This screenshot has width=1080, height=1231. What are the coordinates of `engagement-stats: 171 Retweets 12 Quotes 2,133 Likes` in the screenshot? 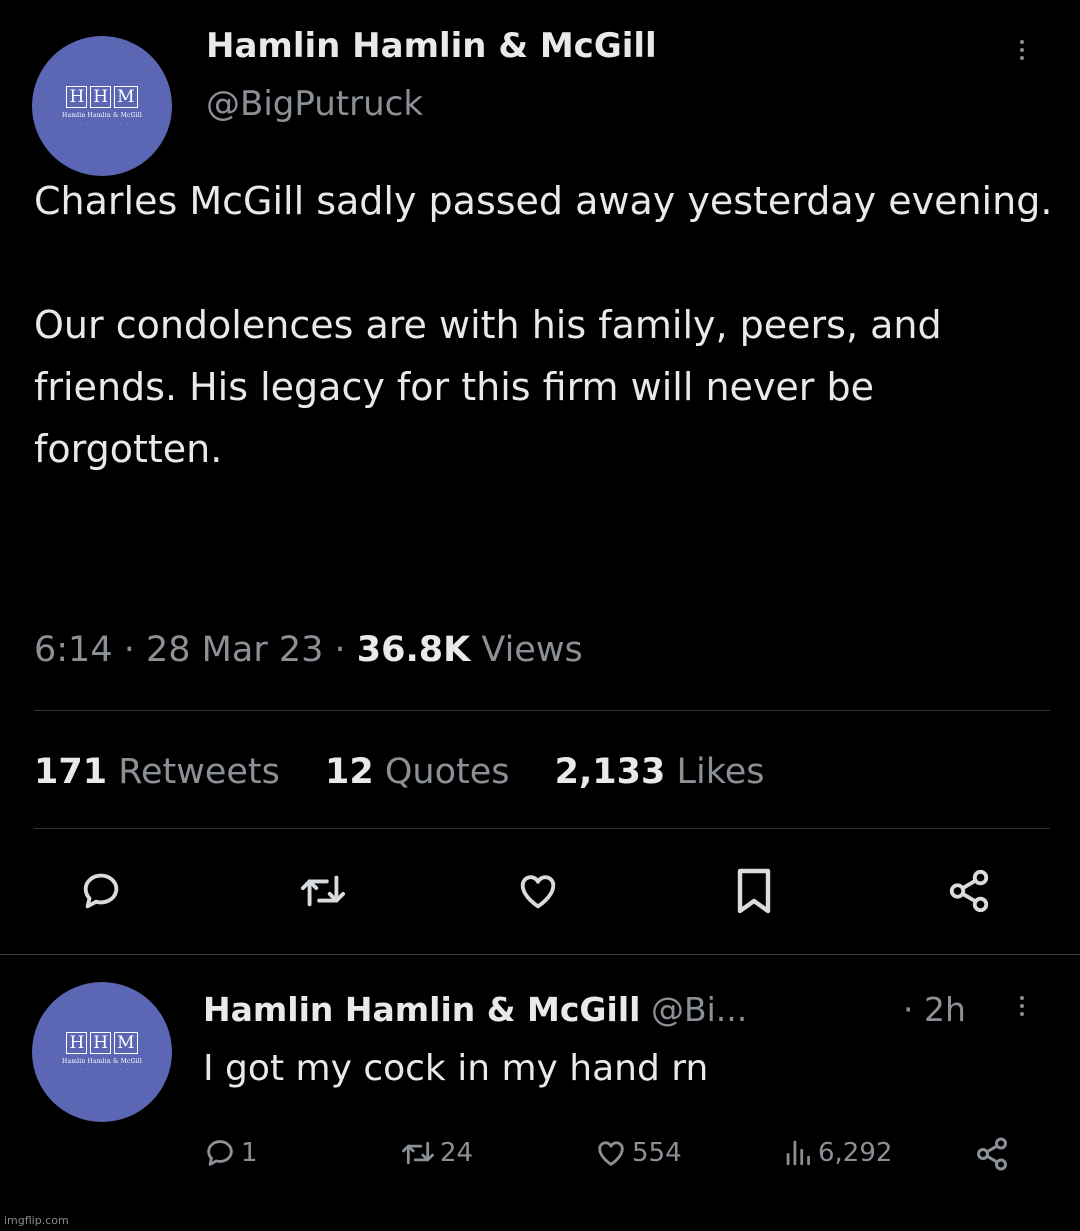 It's located at (416, 772).